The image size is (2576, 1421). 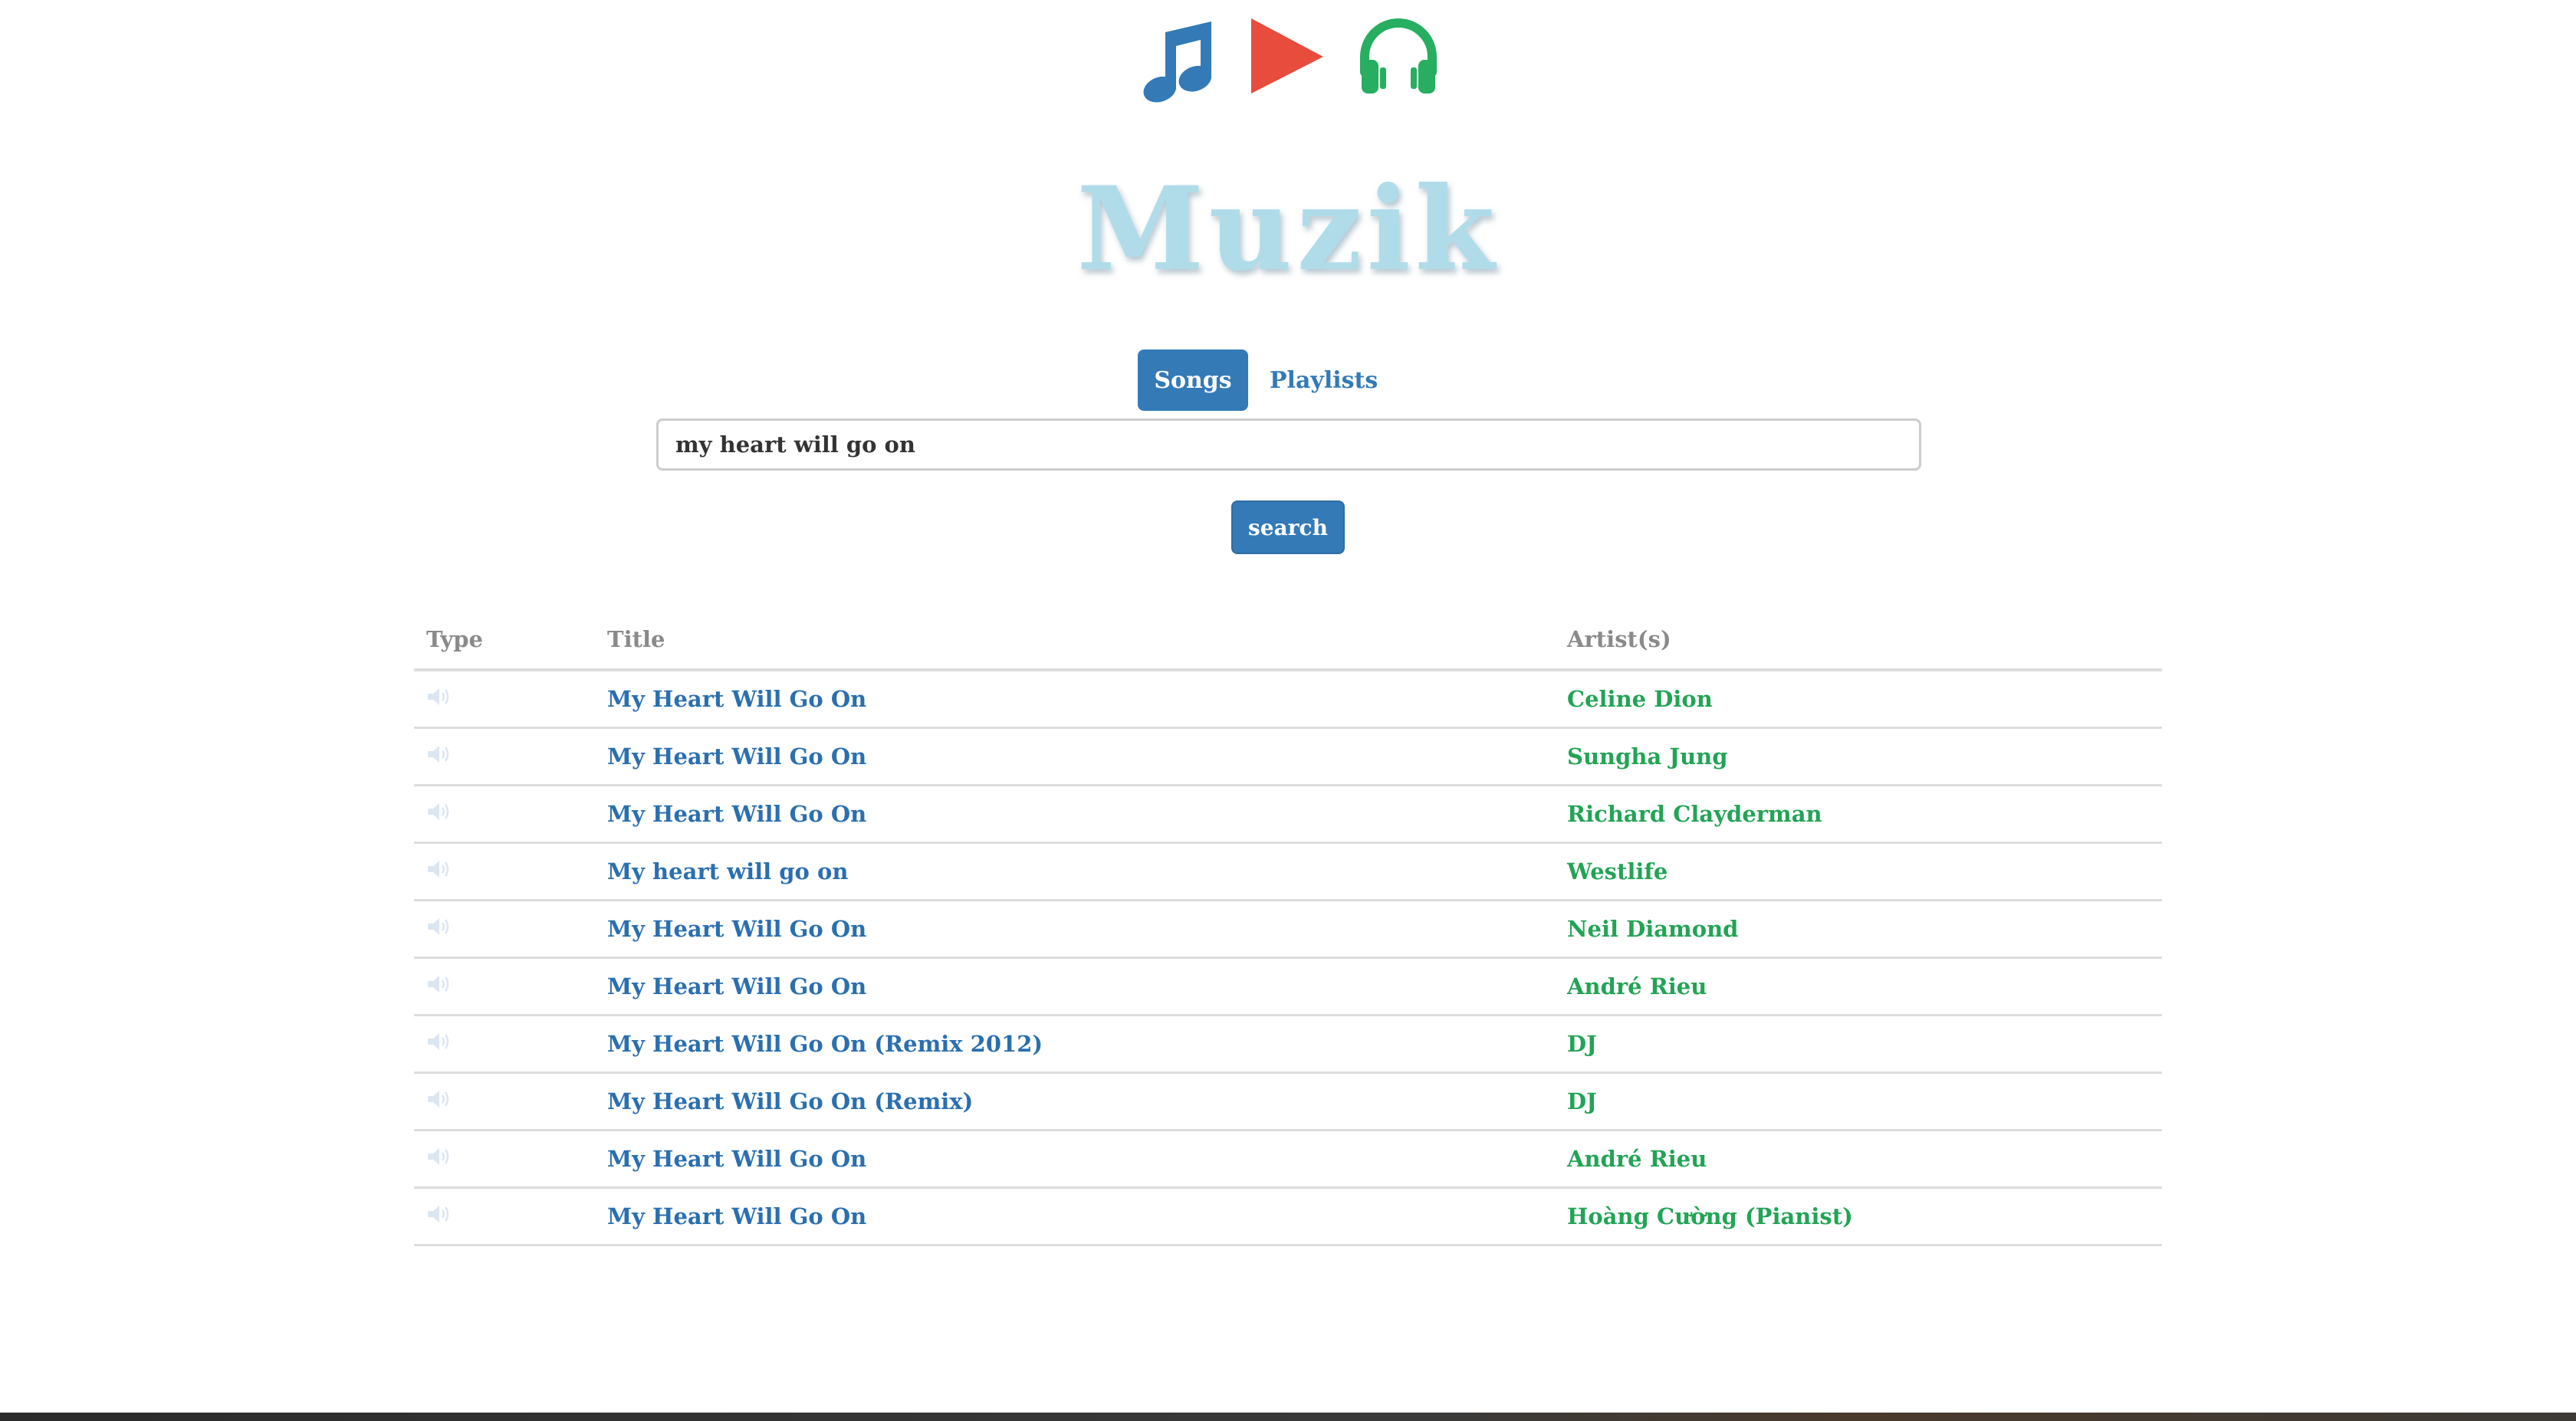 I want to click on table-row: My Heart Will Go On Neil Diamond, so click(x=1288, y=929).